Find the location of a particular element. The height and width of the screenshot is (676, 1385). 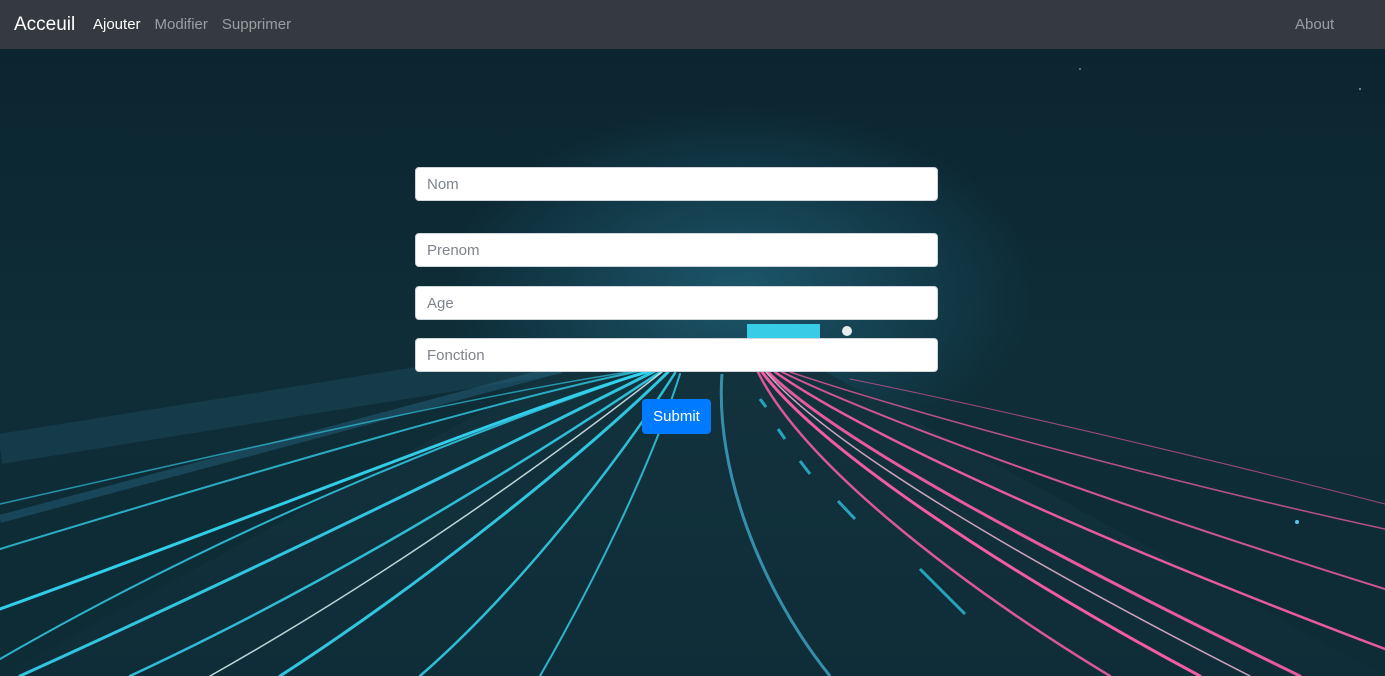

submit-button: Submit is located at coordinates (676, 416).